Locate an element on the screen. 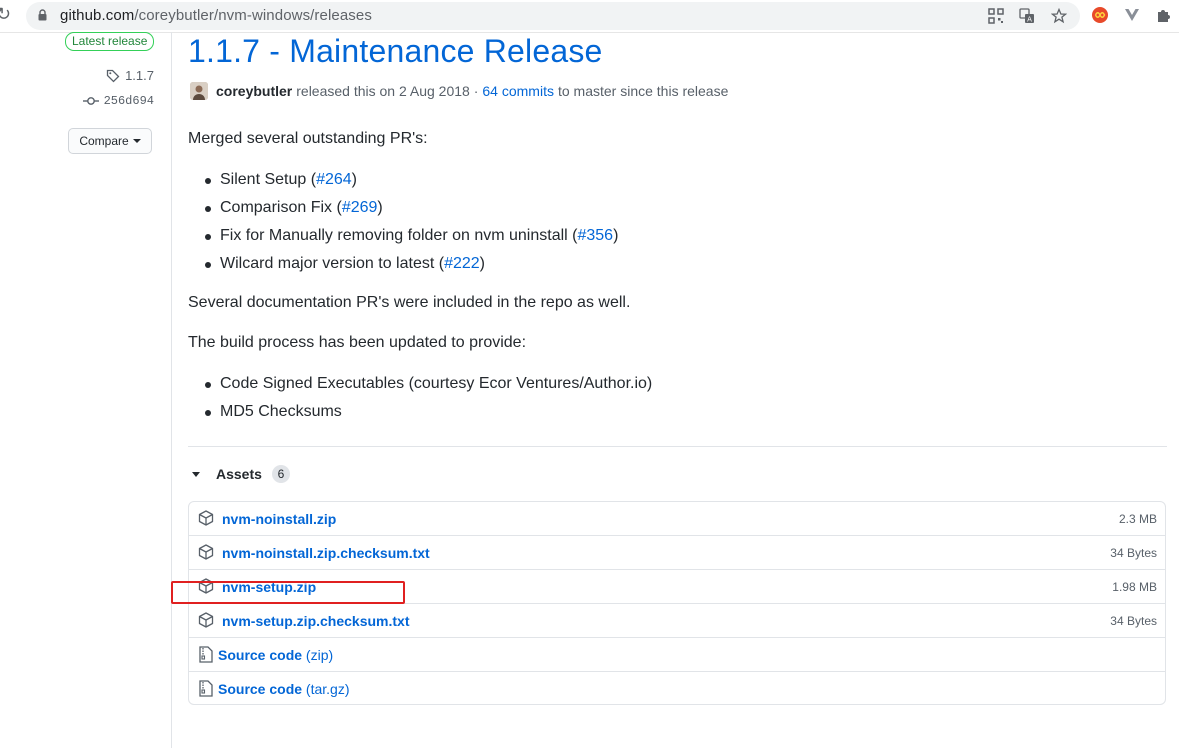 The height and width of the screenshot is (748, 1179). assets-label: Assets is located at coordinates (239, 474).